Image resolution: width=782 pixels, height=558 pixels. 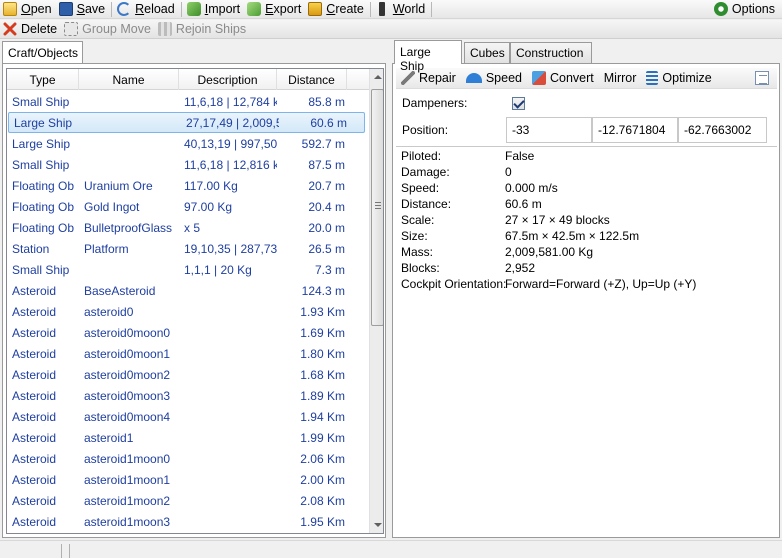 What do you see at coordinates (187, 500) in the screenshot?
I see `table-row: Asteroid asteroid1moon2 2.08 Km` at bounding box center [187, 500].